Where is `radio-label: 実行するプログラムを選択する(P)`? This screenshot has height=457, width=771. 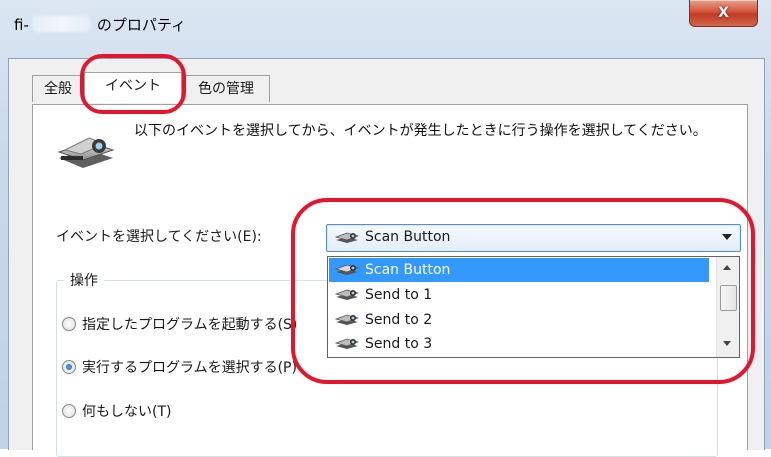 radio-label: 実行するプログラムを選択する(P) is located at coordinates (189, 368).